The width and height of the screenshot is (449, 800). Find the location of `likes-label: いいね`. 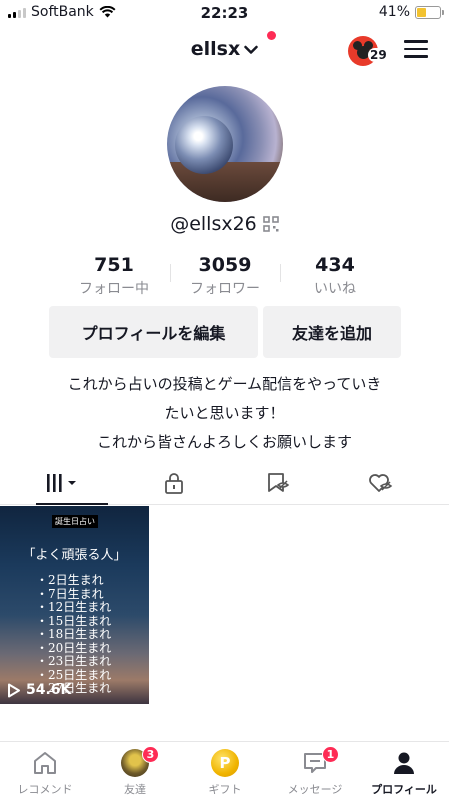

likes-label: いいね is located at coordinates (335, 289).